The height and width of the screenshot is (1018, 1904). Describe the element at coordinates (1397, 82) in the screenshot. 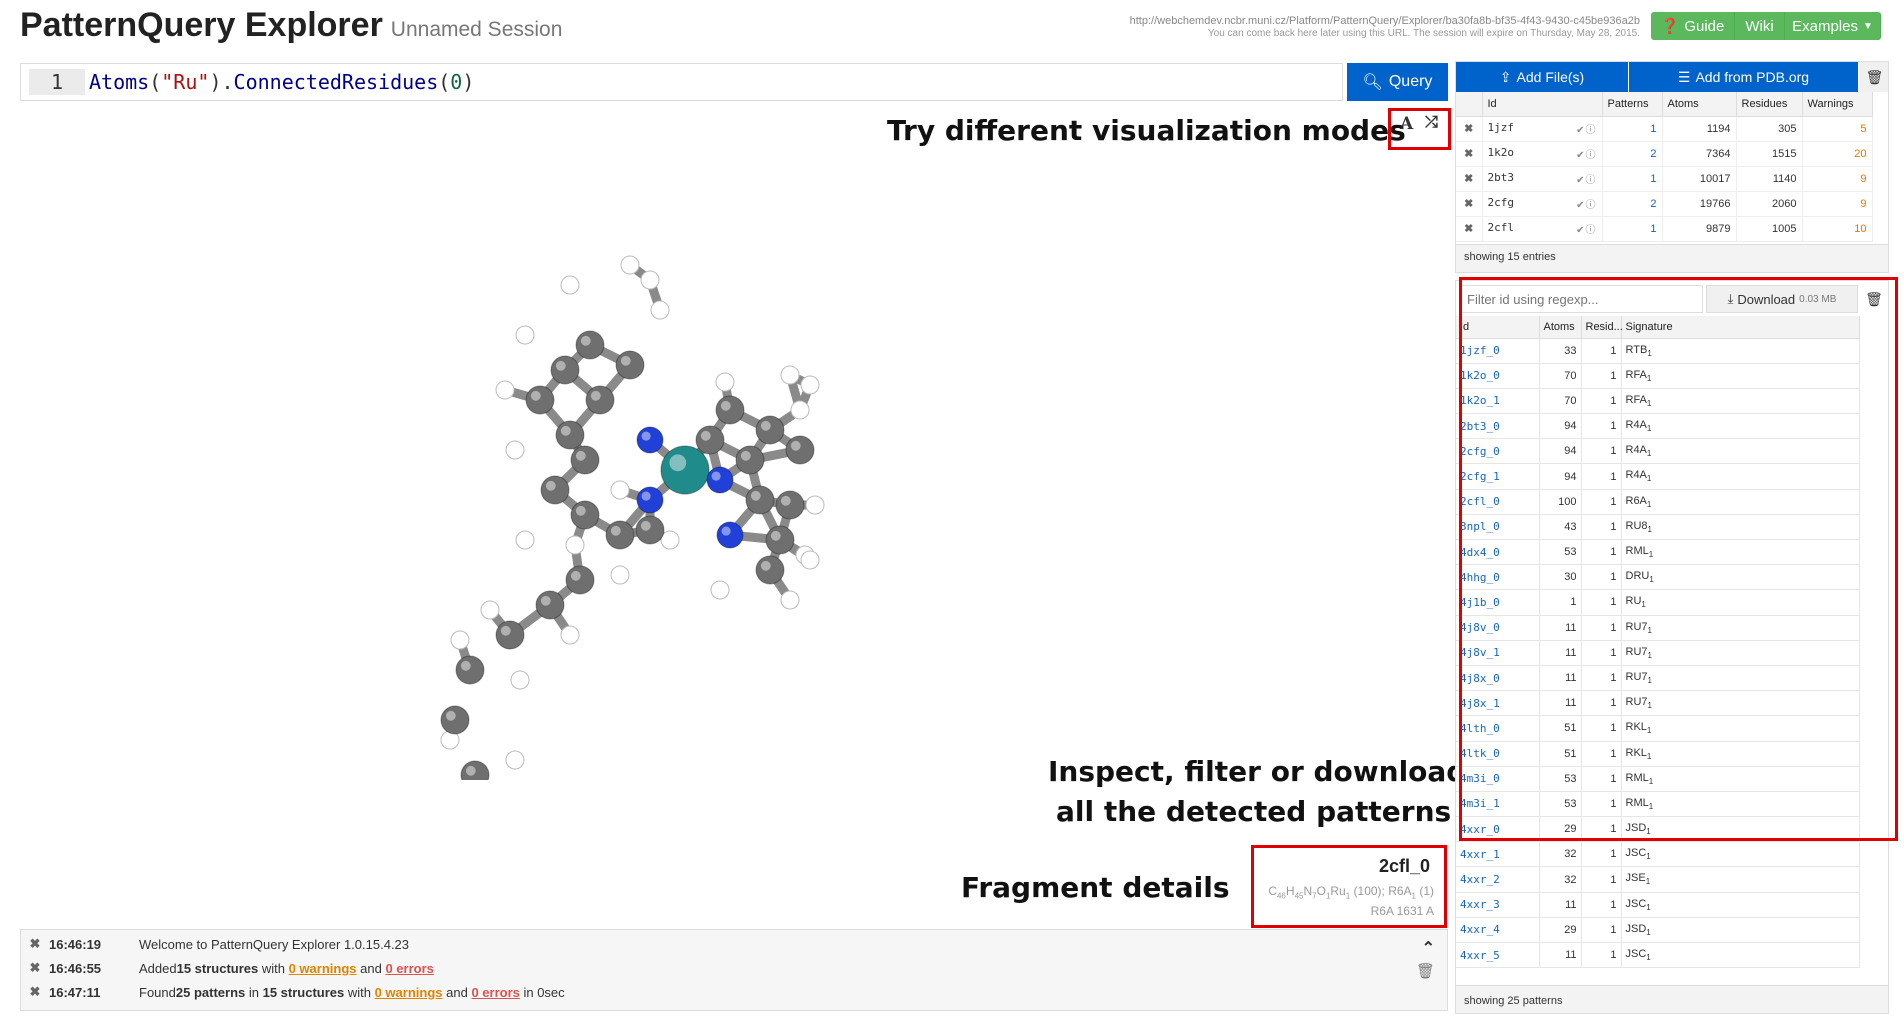

I see `query-button: 🔍︎ Query` at that location.